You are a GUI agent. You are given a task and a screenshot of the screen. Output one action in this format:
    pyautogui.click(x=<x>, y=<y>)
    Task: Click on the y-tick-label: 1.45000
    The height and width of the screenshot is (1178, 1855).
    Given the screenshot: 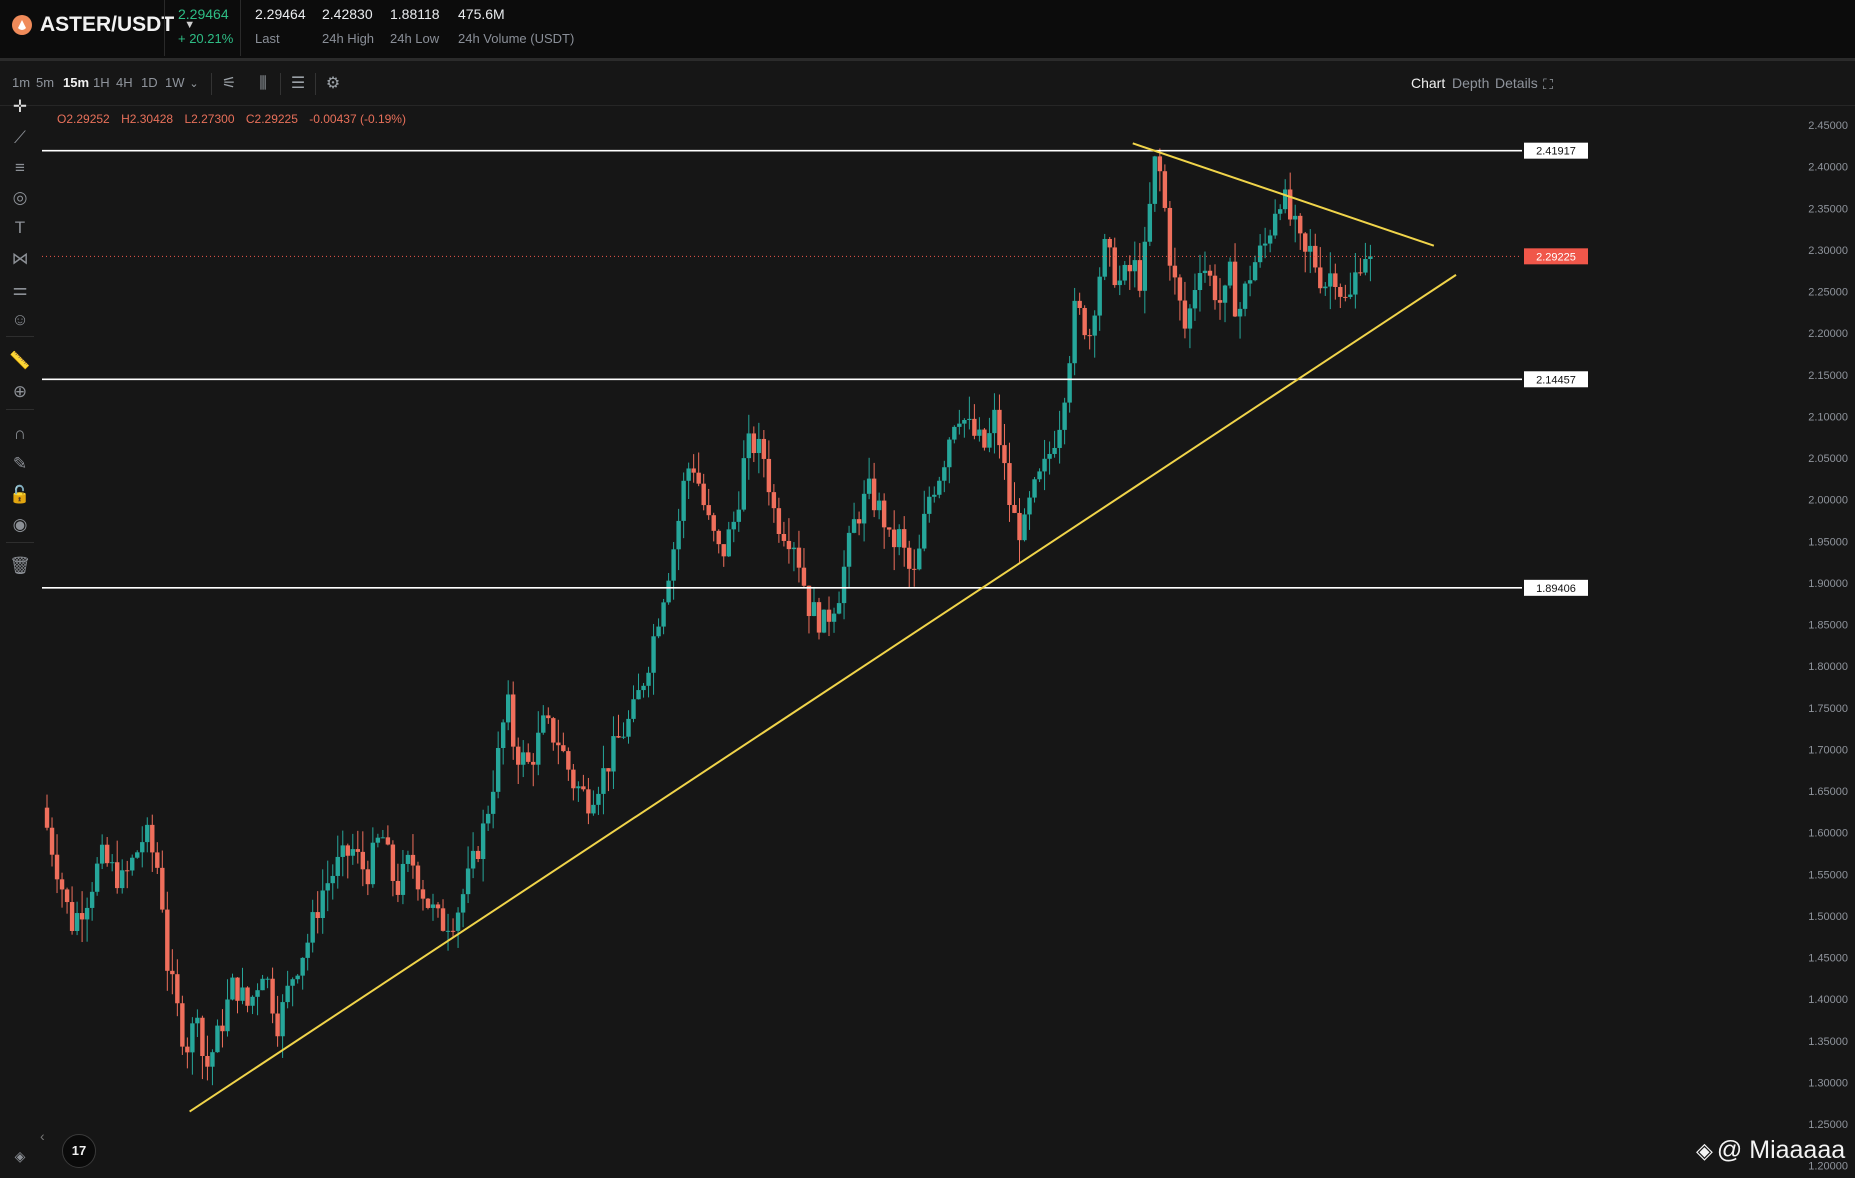 What is the action you would take?
    pyautogui.click(x=1828, y=959)
    